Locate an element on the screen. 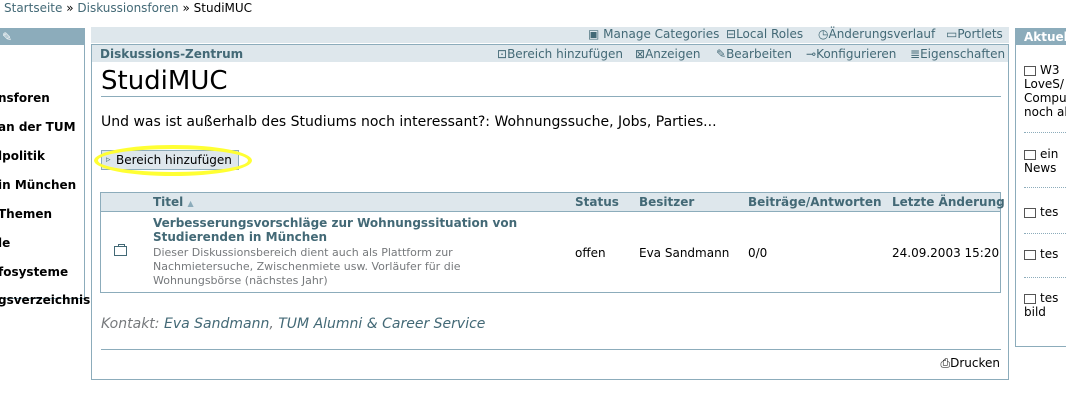  pencil-icon: ✎ is located at coordinates (721, 54).